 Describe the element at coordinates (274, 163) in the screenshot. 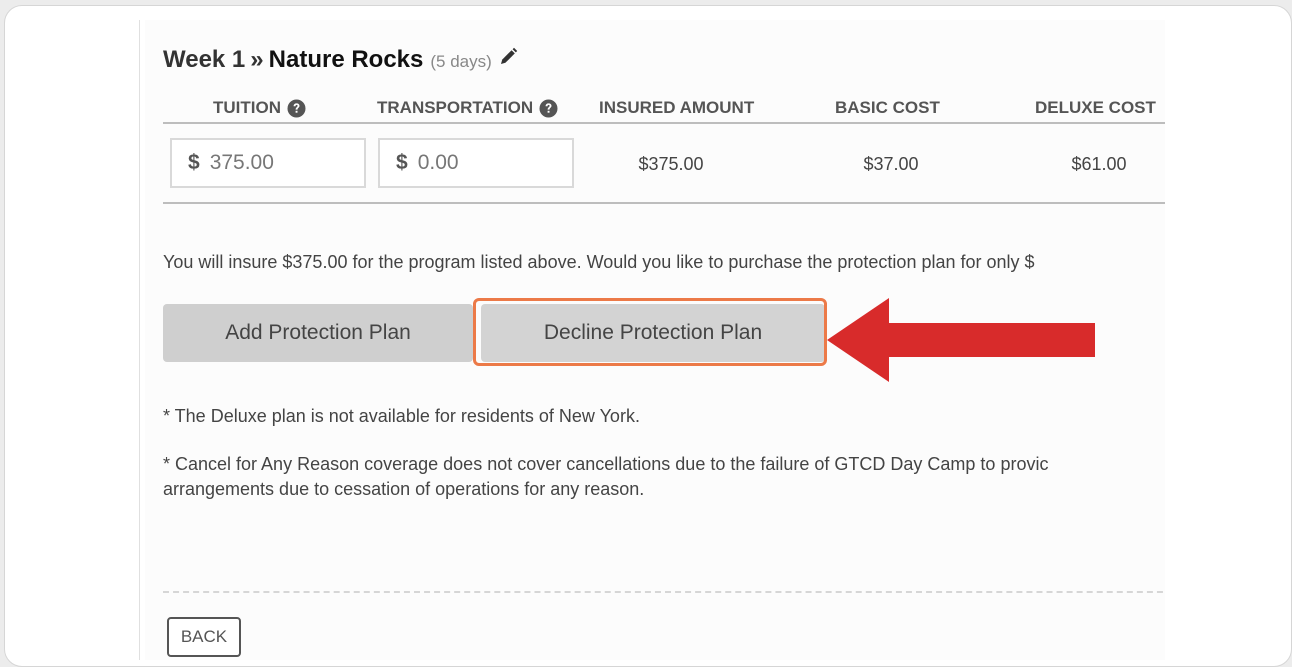

I see `tuition-input` at that location.